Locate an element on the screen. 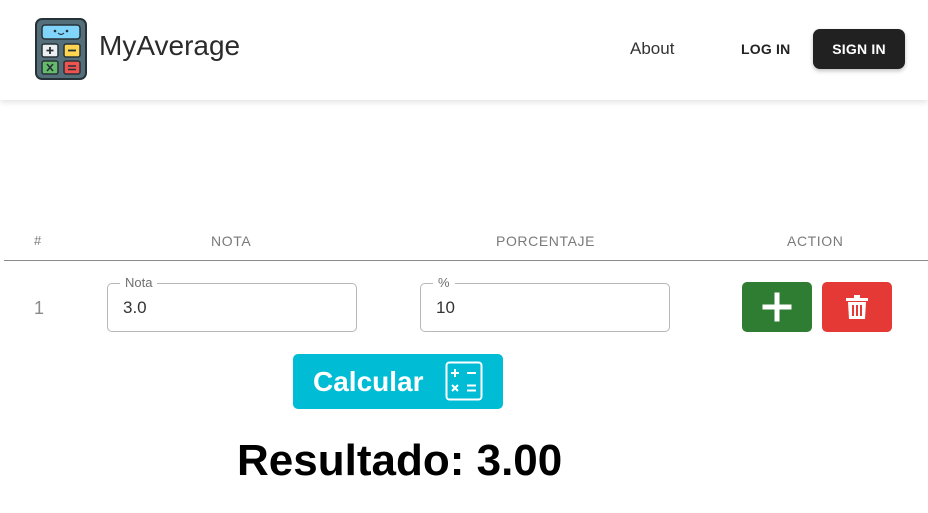 Image resolution: width=928 pixels, height=513 pixels. result-text: Resultado: 3.00 is located at coordinates (399, 461).